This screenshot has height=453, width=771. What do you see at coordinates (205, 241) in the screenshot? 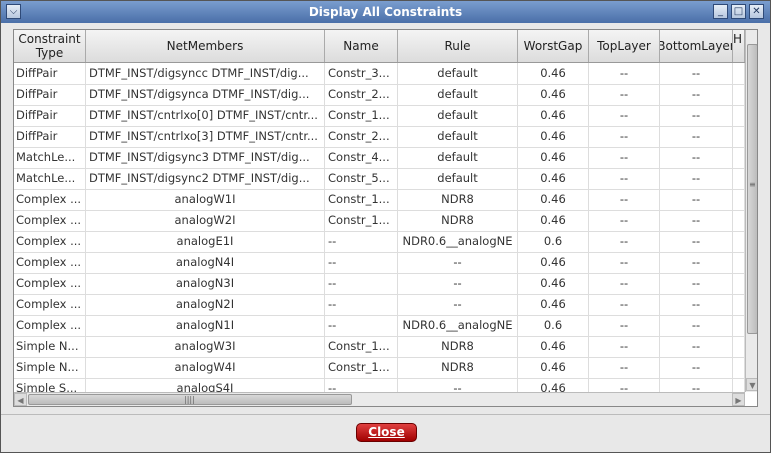
I see `table-cell: analogE1I` at bounding box center [205, 241].